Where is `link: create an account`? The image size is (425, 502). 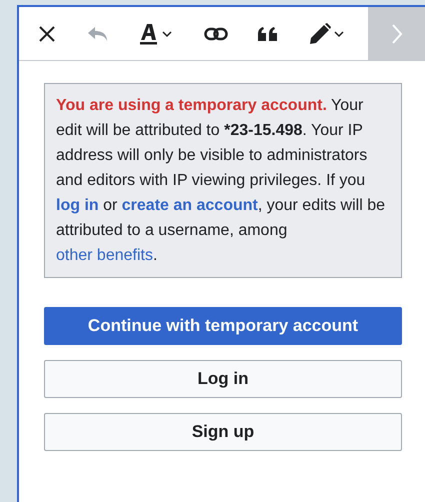 link: create an account is located at coordinates (190, 205).